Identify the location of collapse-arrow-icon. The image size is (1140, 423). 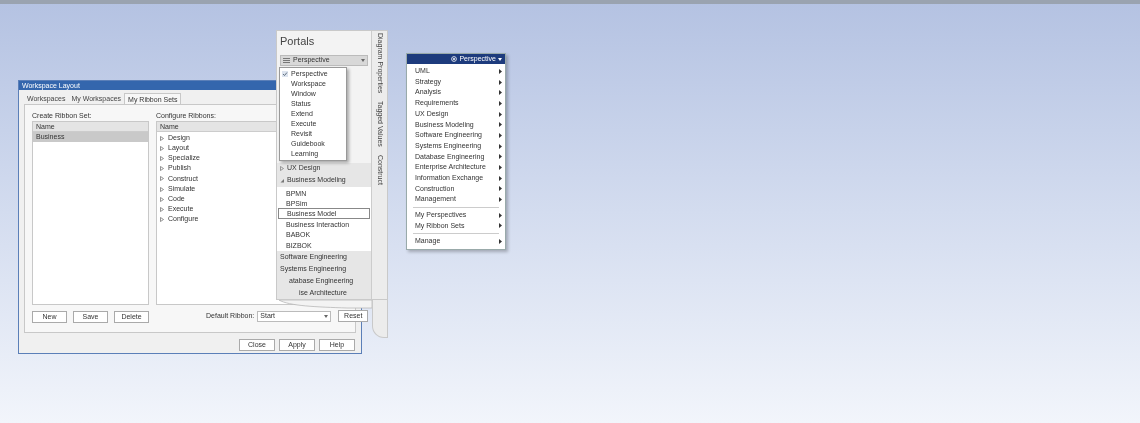
(282, 181).